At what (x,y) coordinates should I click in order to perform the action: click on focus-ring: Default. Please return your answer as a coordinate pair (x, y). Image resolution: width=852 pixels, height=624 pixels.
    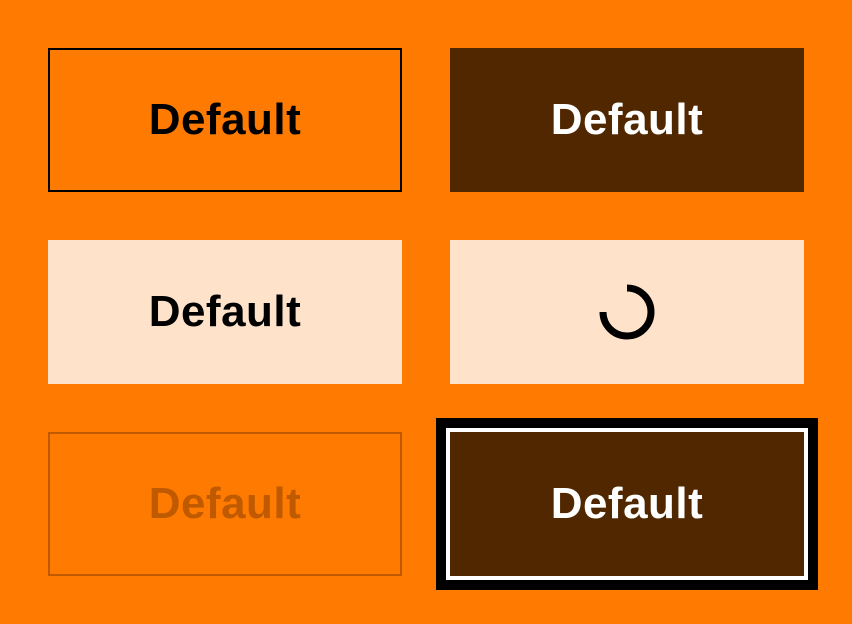
    Looking at the image, I should click on (627, 504).